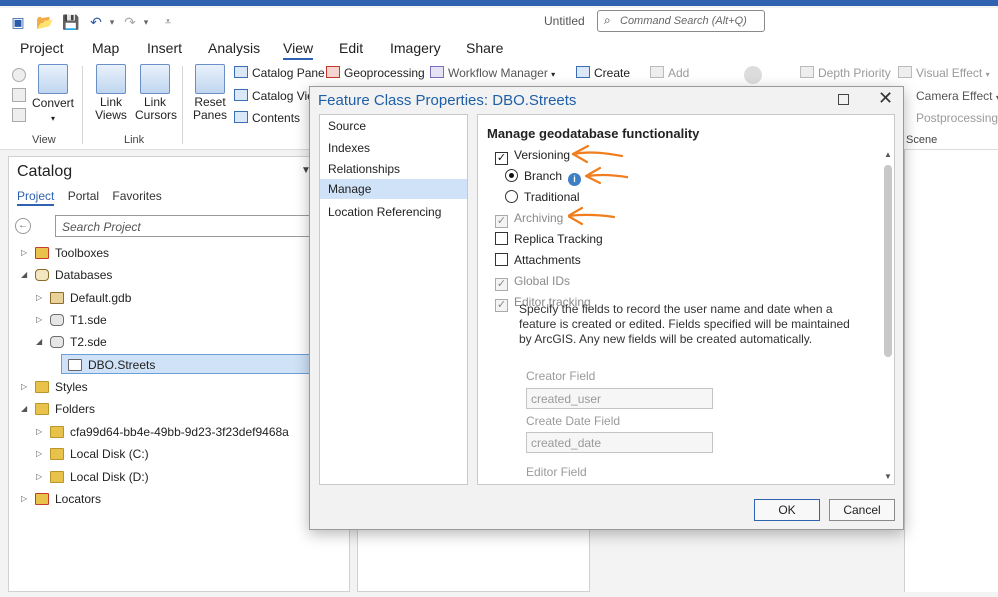 The height and width of the screenshot is (597, 998). What do you see at coordinates (484, 48) in the screenshot?
I see `tab-share: Share` at bounding box center [484, 48].